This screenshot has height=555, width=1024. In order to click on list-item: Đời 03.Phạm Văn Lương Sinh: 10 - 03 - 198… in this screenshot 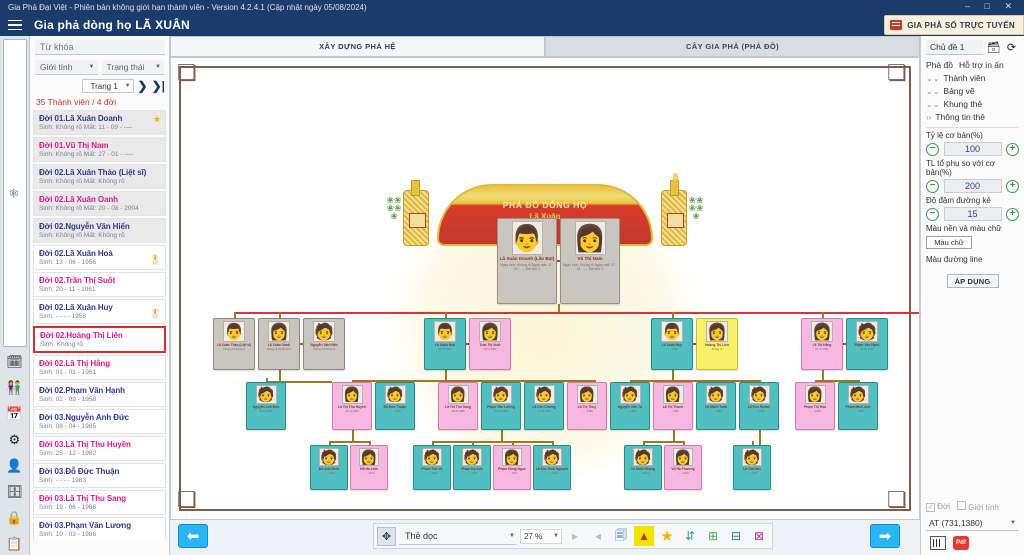, I will do `click(99, 528)`.